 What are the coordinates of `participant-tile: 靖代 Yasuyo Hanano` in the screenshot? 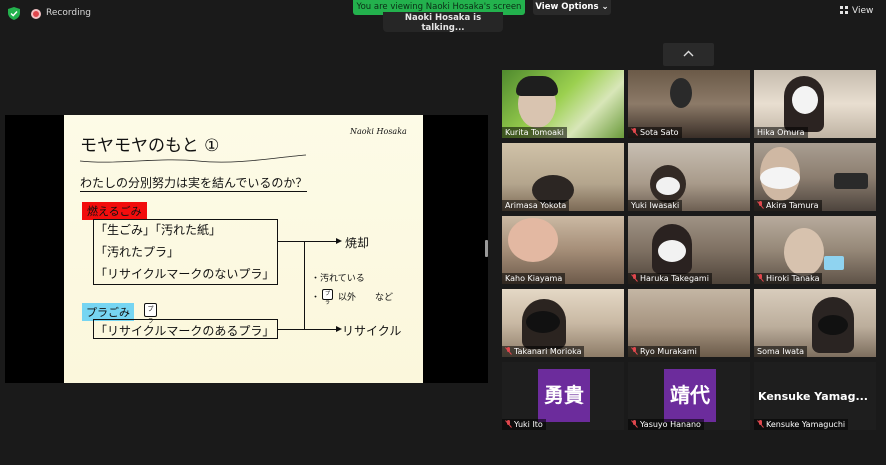 It's located at (689, 396).